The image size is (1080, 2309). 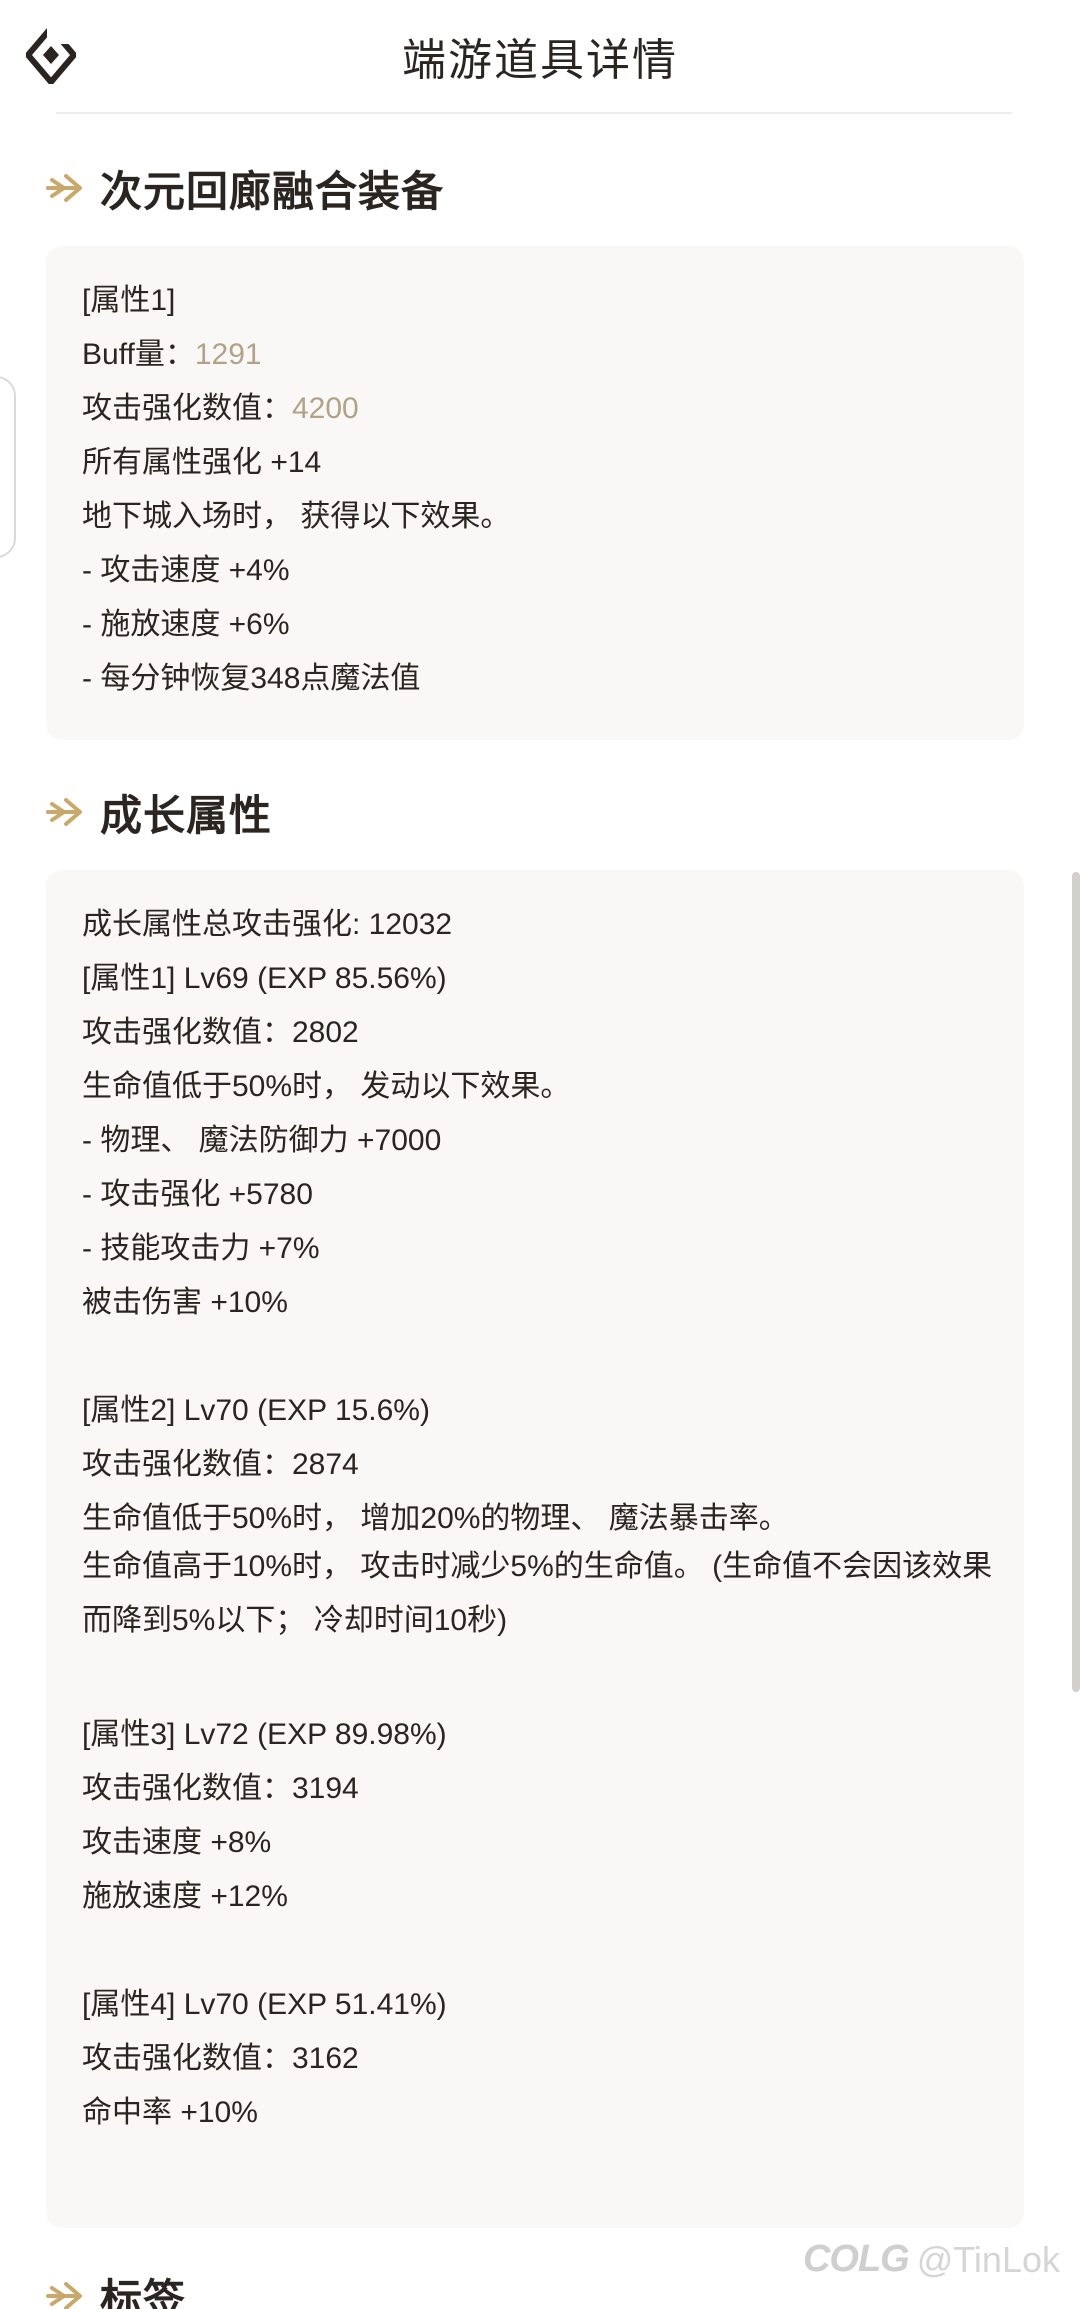 What do you see at coordinates (185, 1896) in the screenshot?
I see `growth-line: 施放速度 +12%` at bounding box center [185, 1896].